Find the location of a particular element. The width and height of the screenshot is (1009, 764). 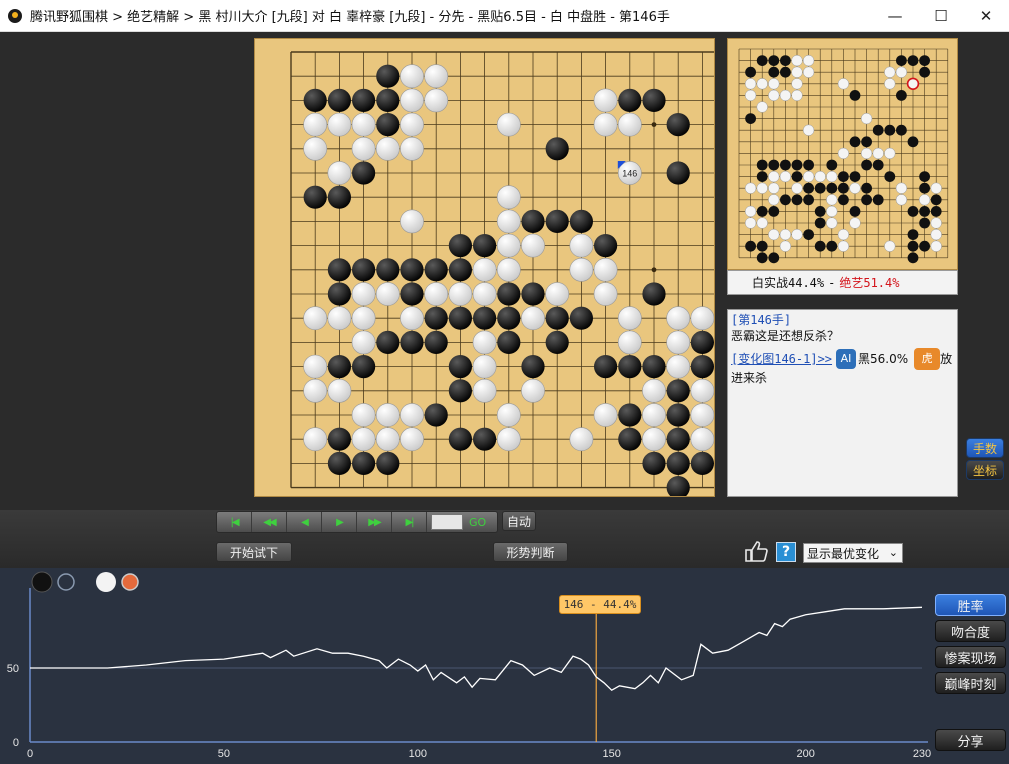

variation-link: [变化图146-1]>> is located at coordinates (781, 359).